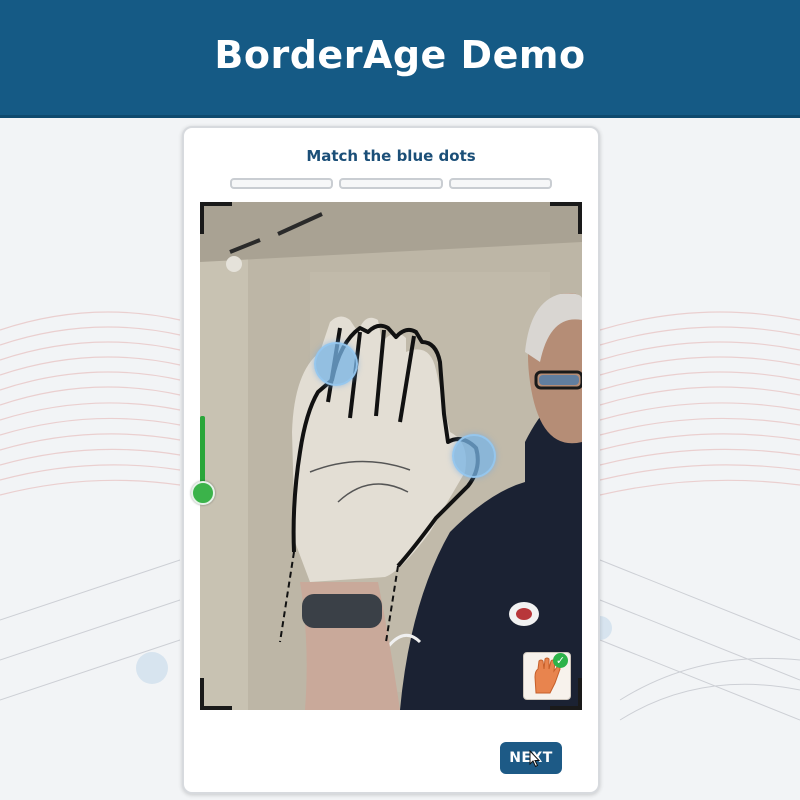 Image resolution: width=800 pixels, height=800 pixels. What do you see at coordinates (391, 156) in the screenshot?
I see `instruction-text: Match the blue dots` at bounding box center [391, 156].